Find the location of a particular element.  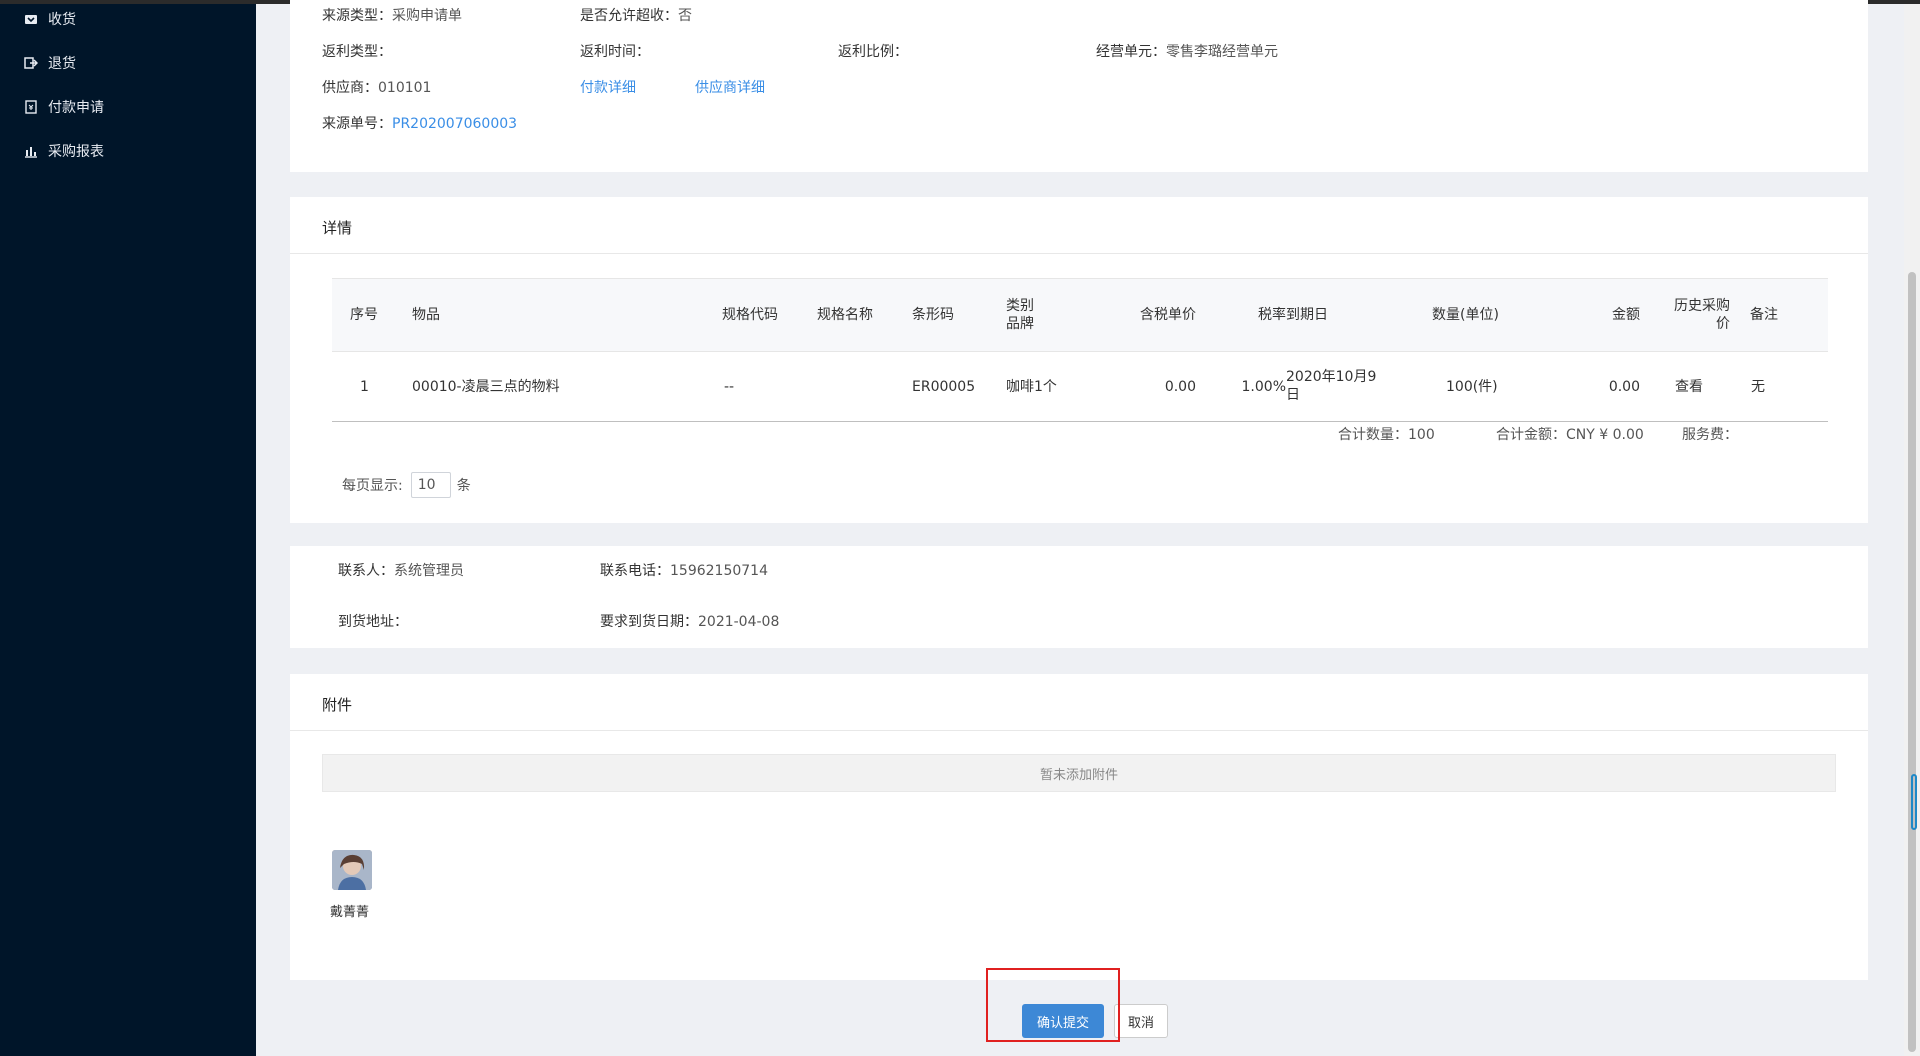

rebate-type: 返利类型： is located at coordinates (357, 51).